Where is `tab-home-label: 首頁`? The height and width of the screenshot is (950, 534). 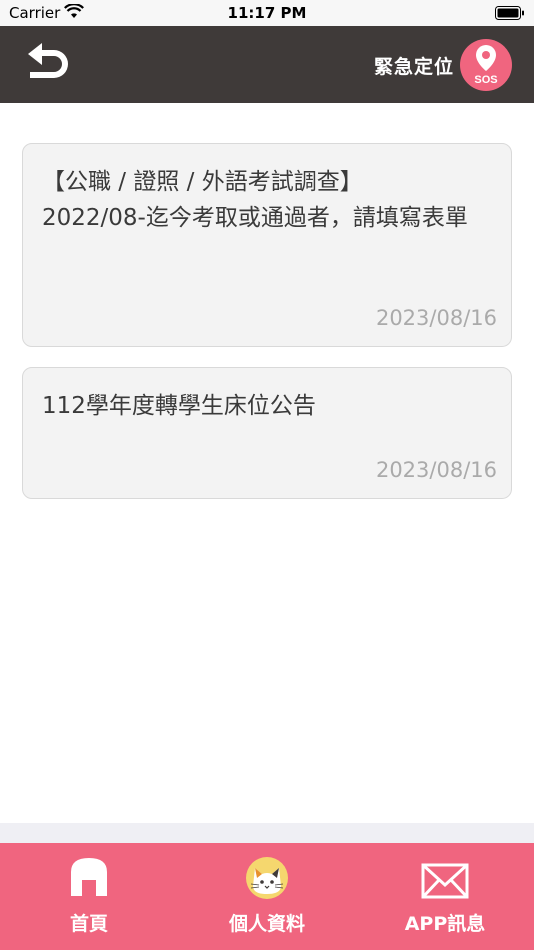 tab-home-label: 首頁 is located at coordinates (88, 924).